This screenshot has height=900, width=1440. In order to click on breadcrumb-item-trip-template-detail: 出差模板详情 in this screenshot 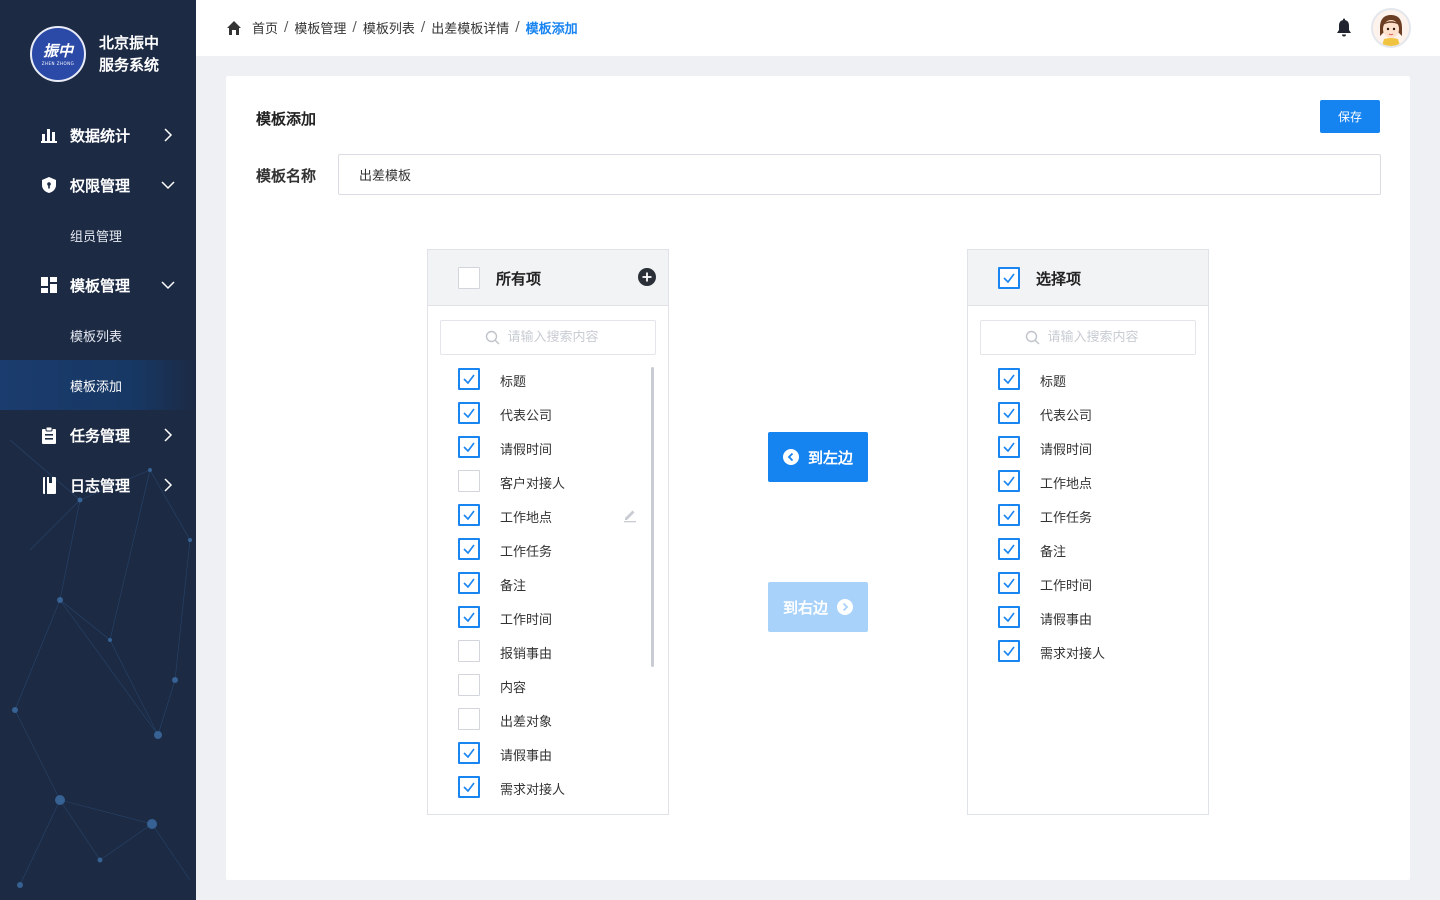, I will do `click(470, 27)`.